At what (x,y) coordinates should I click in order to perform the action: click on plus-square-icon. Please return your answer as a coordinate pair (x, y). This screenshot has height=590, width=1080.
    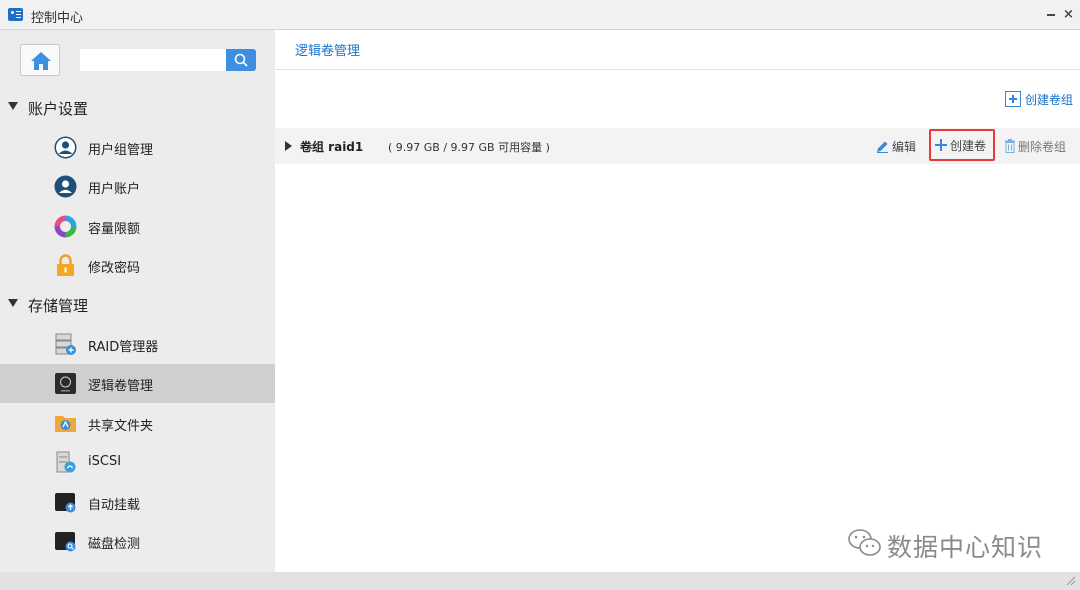
    Looking at the image, I should click on (1013, 99).